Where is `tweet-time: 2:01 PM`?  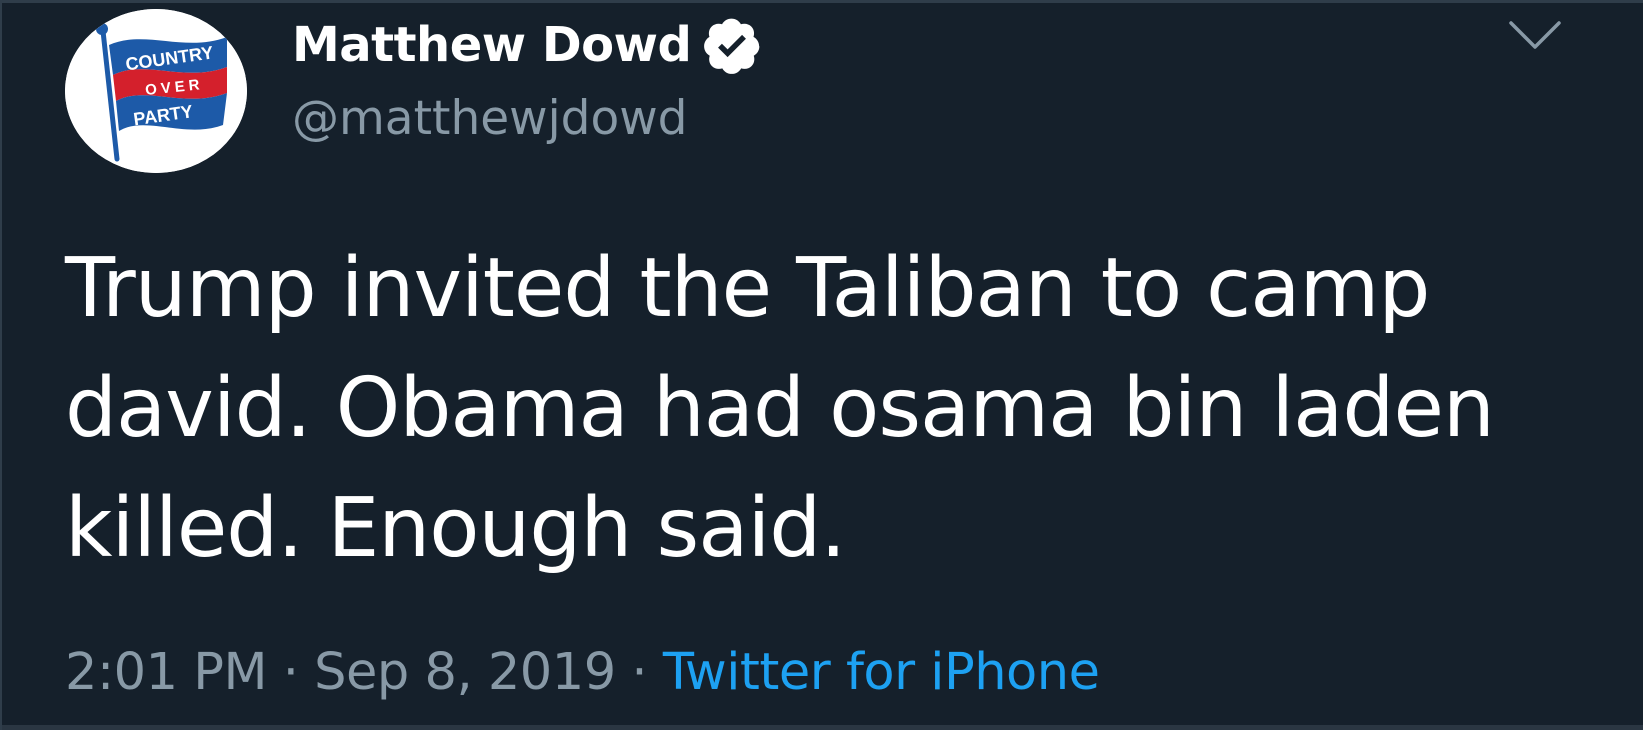 tweet-time: 2:01 PM is located at coordinates (166, 672).